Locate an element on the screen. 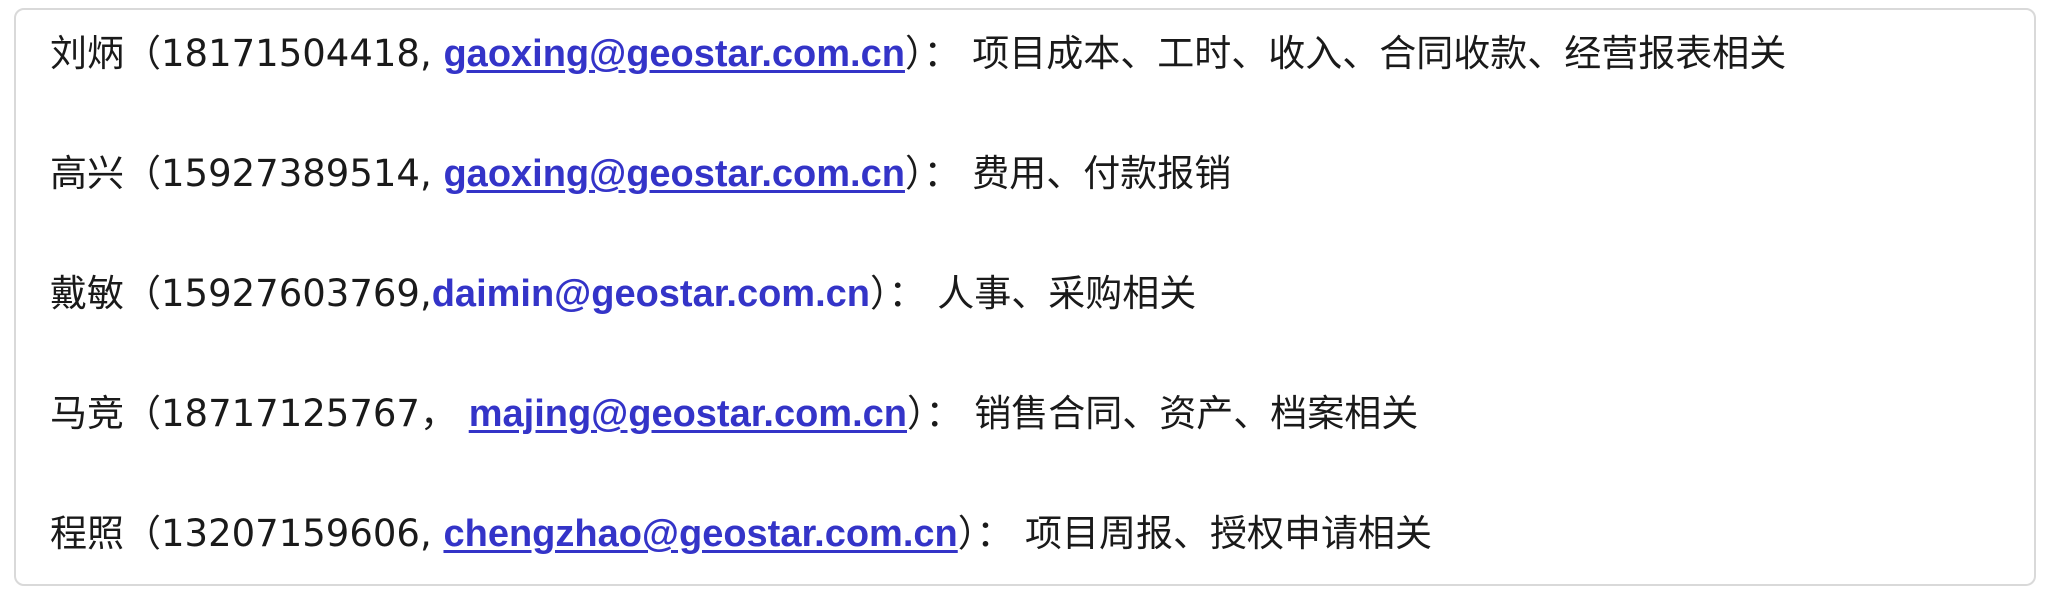 Image resolution: width=2056 pixels, height=598 pixels. contact-prefix: 马竞（18717125767， is located at coordinates (259, 413).